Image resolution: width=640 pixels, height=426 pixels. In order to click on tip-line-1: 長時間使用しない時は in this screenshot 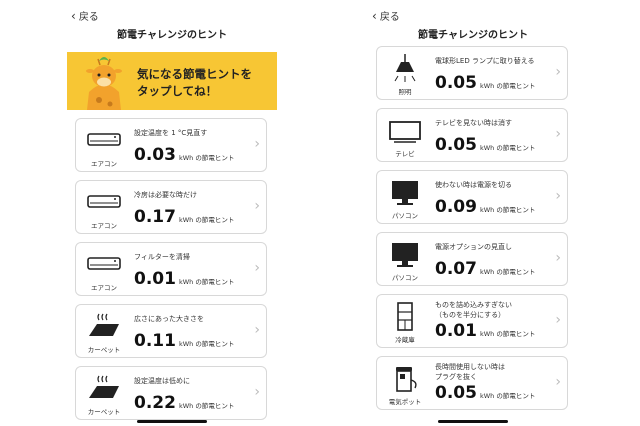, I will do `click(470, 367)`.